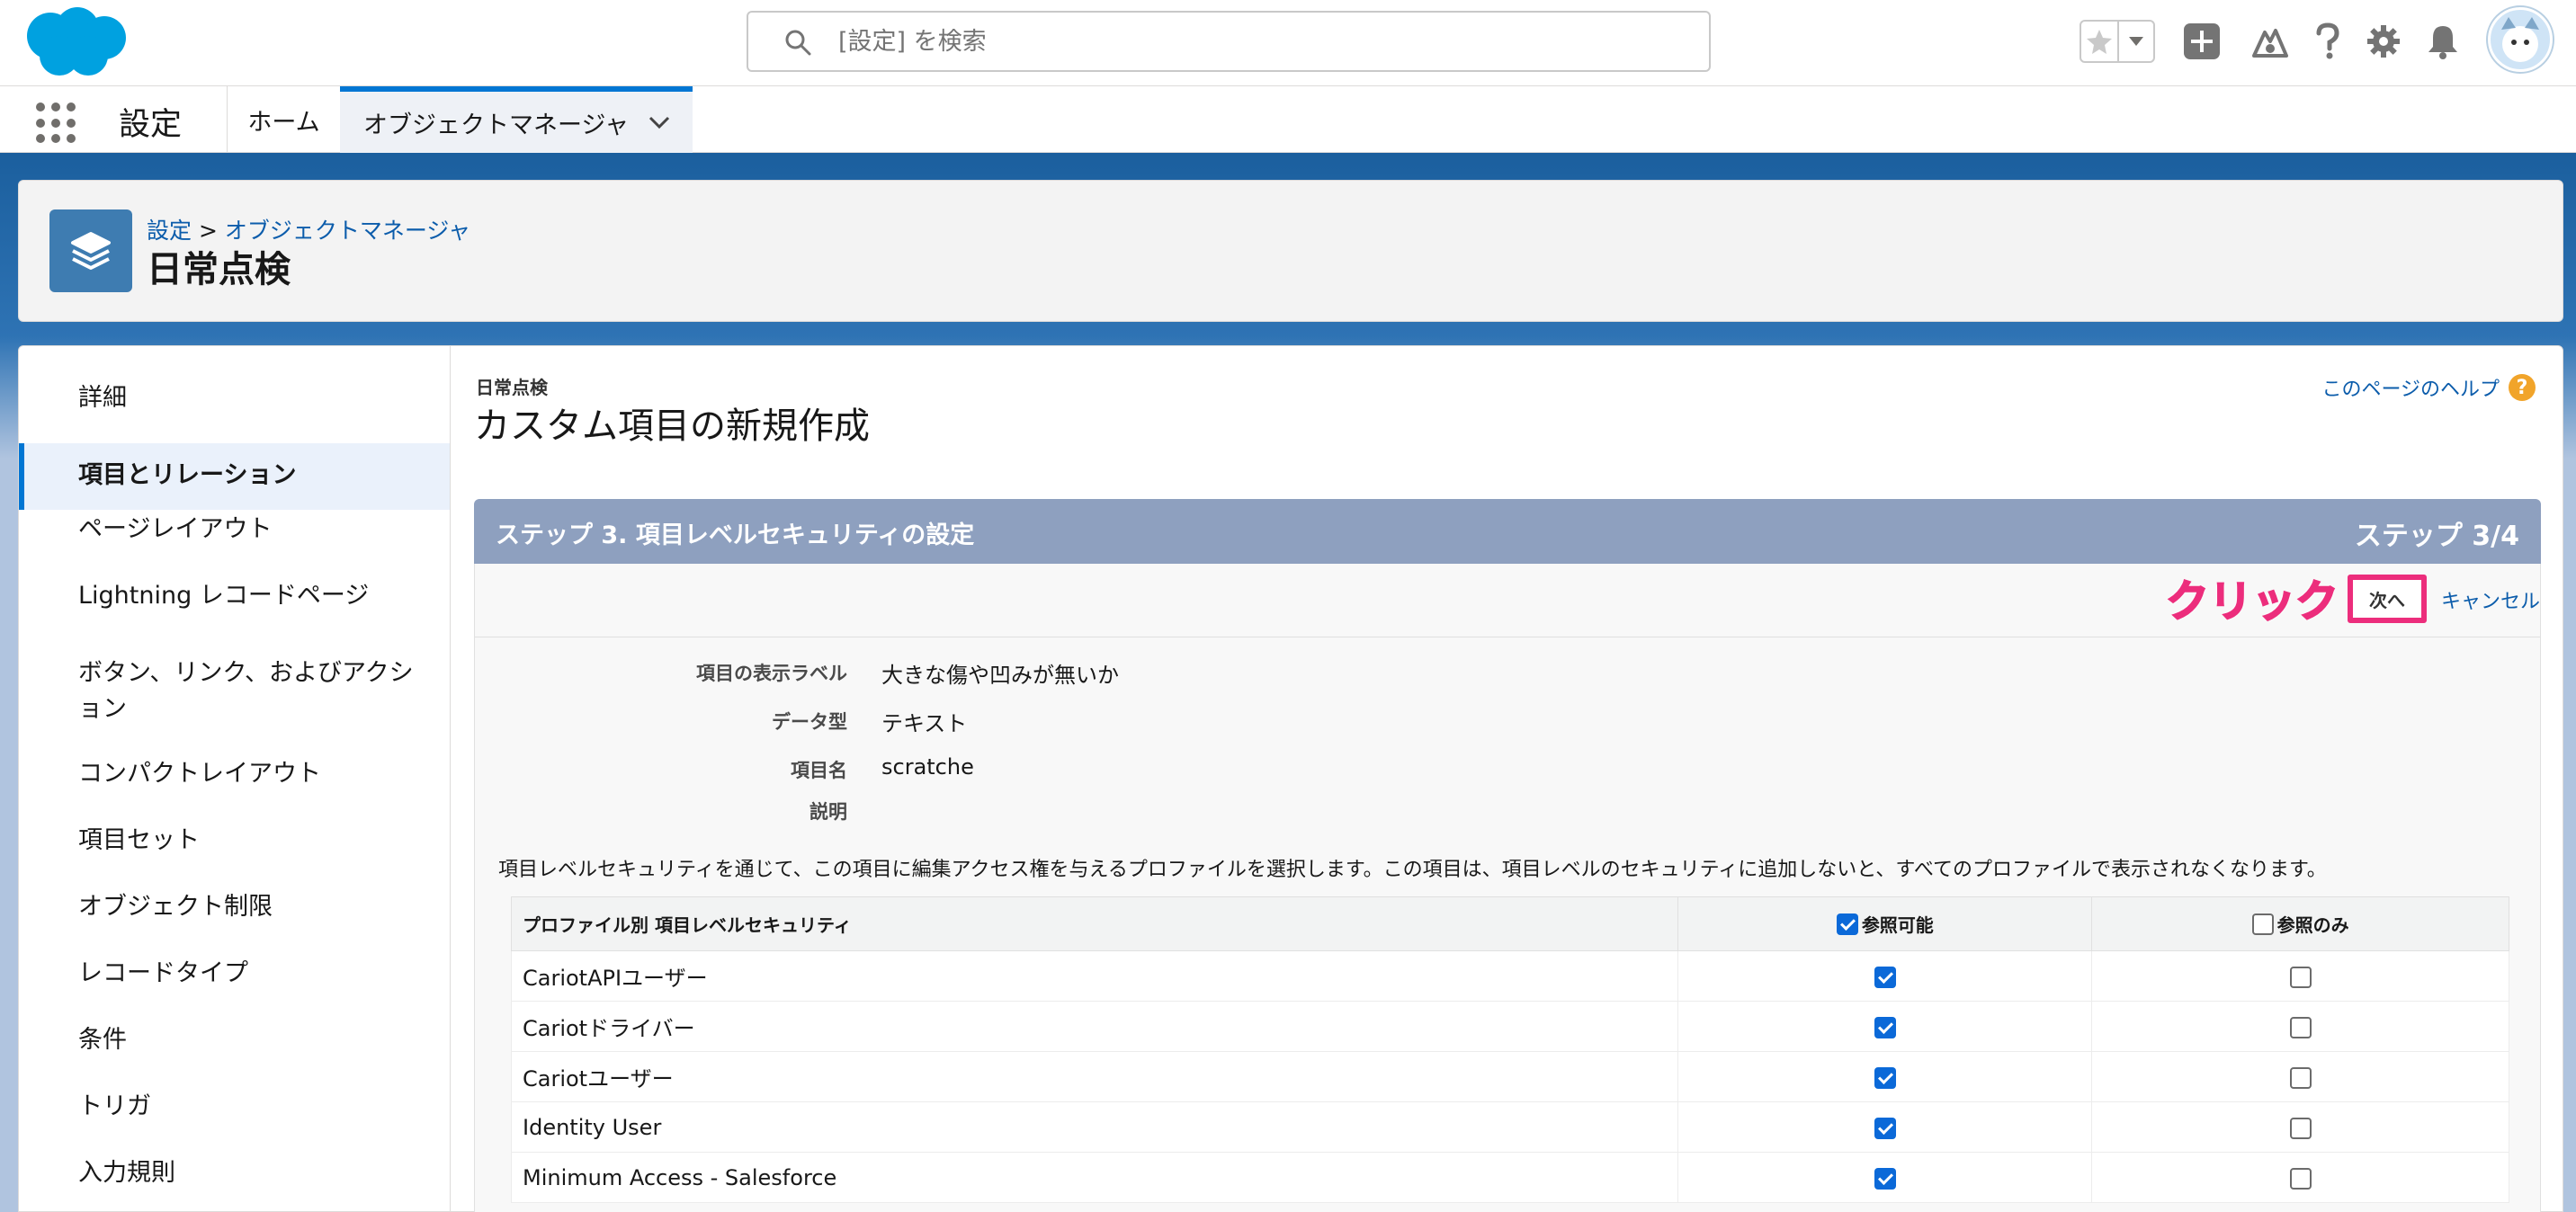 This screenshot has width=2576, height=1212. I want to click on search-icon, so click(798, 43).